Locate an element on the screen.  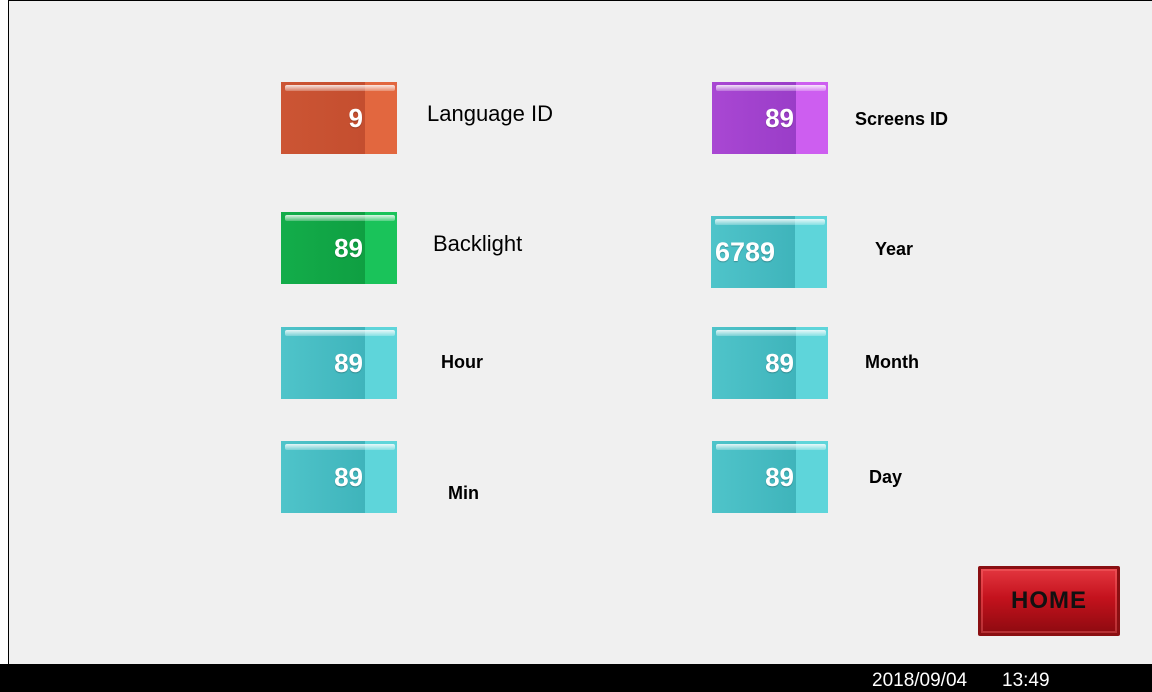
home-button-label: HOME is located at coordinates (1049, 600).